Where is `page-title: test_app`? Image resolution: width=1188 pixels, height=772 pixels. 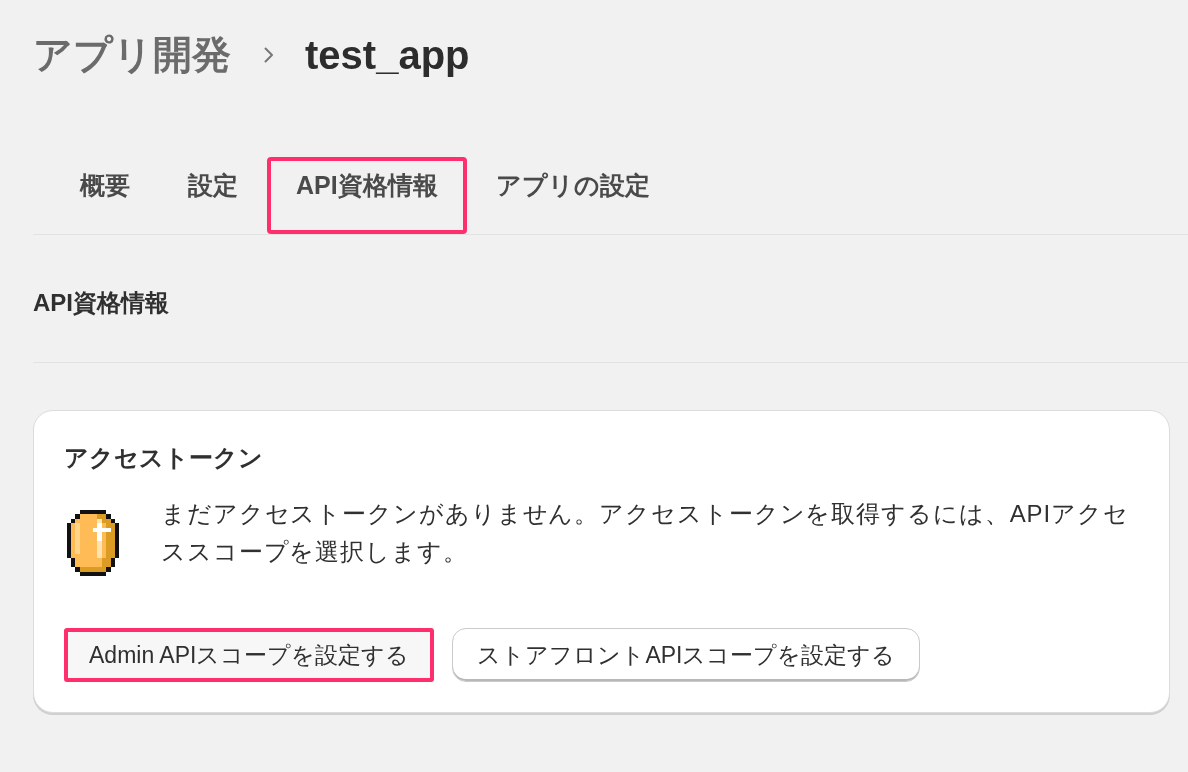 page-title: test_app is located at coordinates (387, 55).